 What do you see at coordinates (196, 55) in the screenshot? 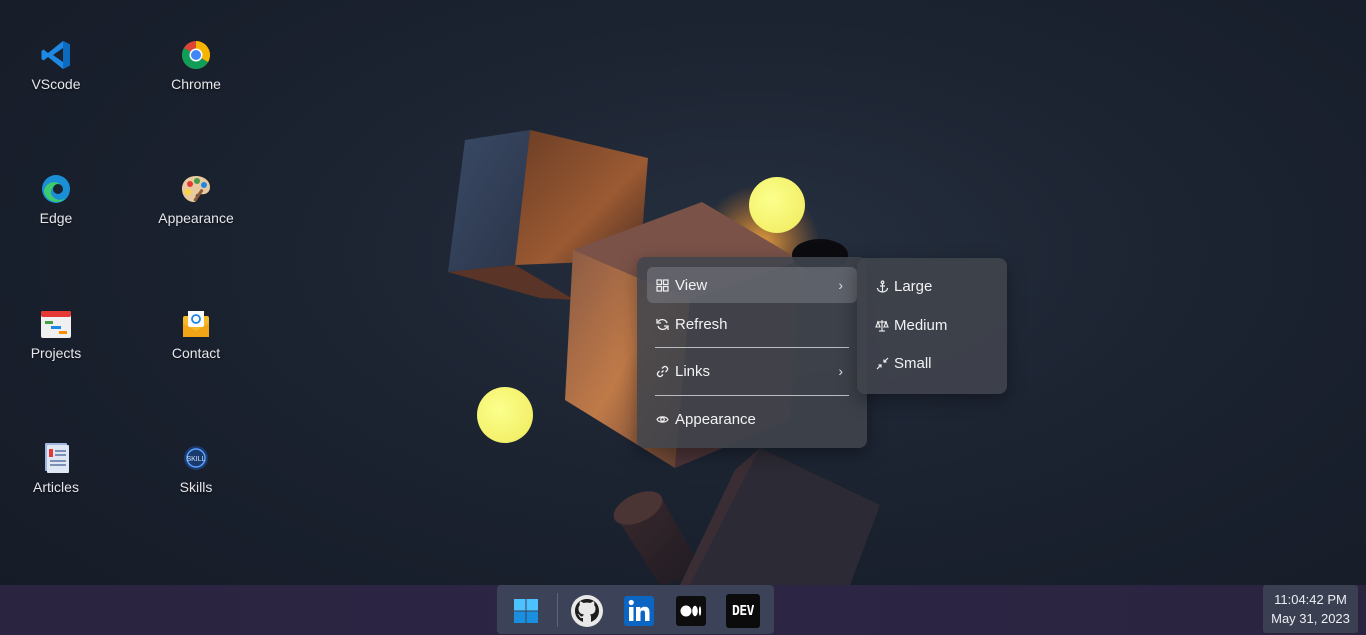
I see `chrome-icon` at bounding box center [196, 55].